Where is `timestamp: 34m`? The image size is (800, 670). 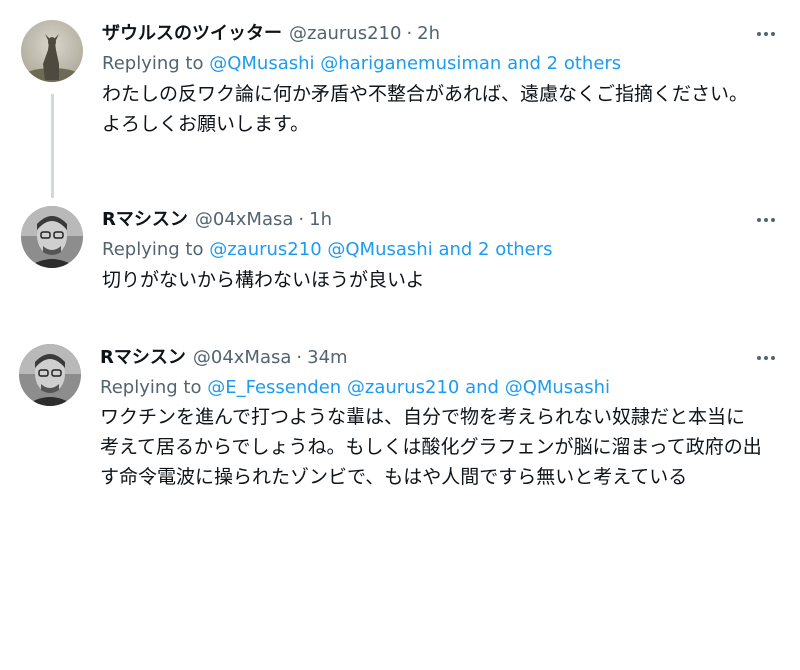
timestamp: 34m is located at coordinates (327, 358).